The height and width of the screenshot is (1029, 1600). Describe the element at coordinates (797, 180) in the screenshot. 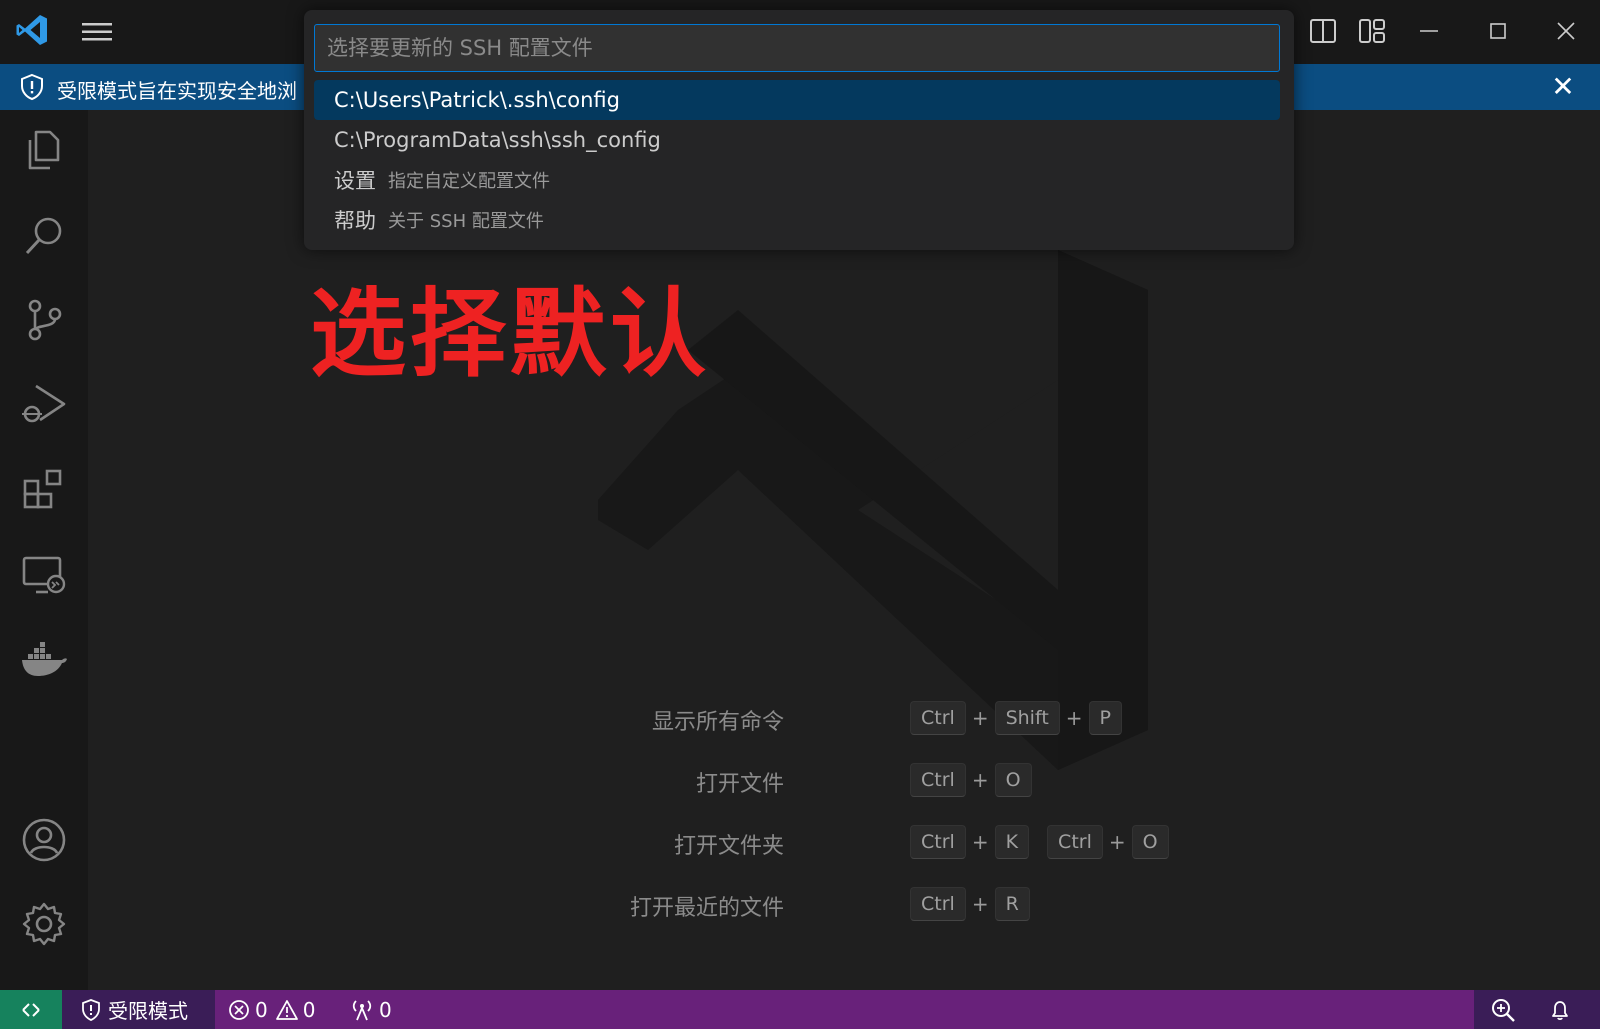

I see `quick-pick-item-settings: 设置 指定自定义配置文件` at that location.